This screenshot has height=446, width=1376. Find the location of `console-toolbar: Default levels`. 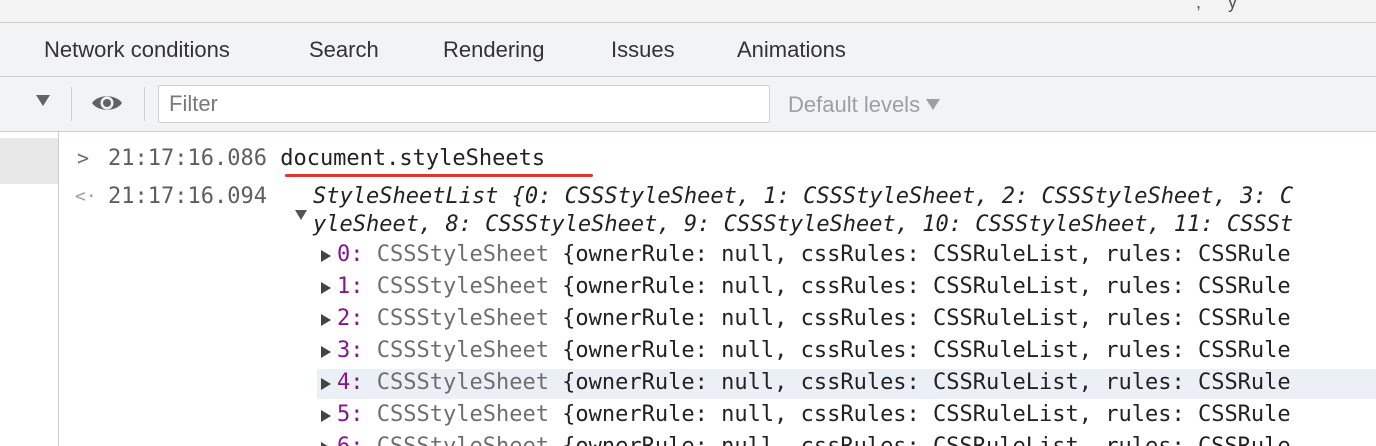

console-toolbar: Default levels is located at coordinates (688, 104).